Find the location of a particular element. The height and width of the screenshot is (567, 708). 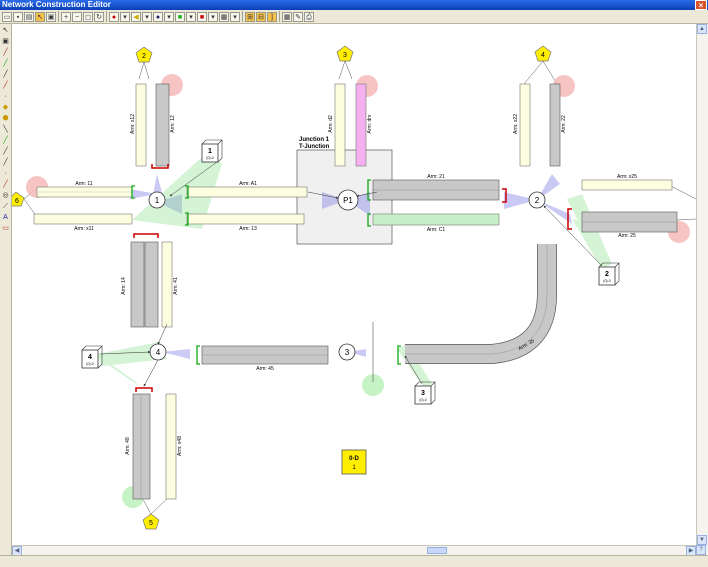

scroll-down-button: ▼ is located at coordinates (702, 540).